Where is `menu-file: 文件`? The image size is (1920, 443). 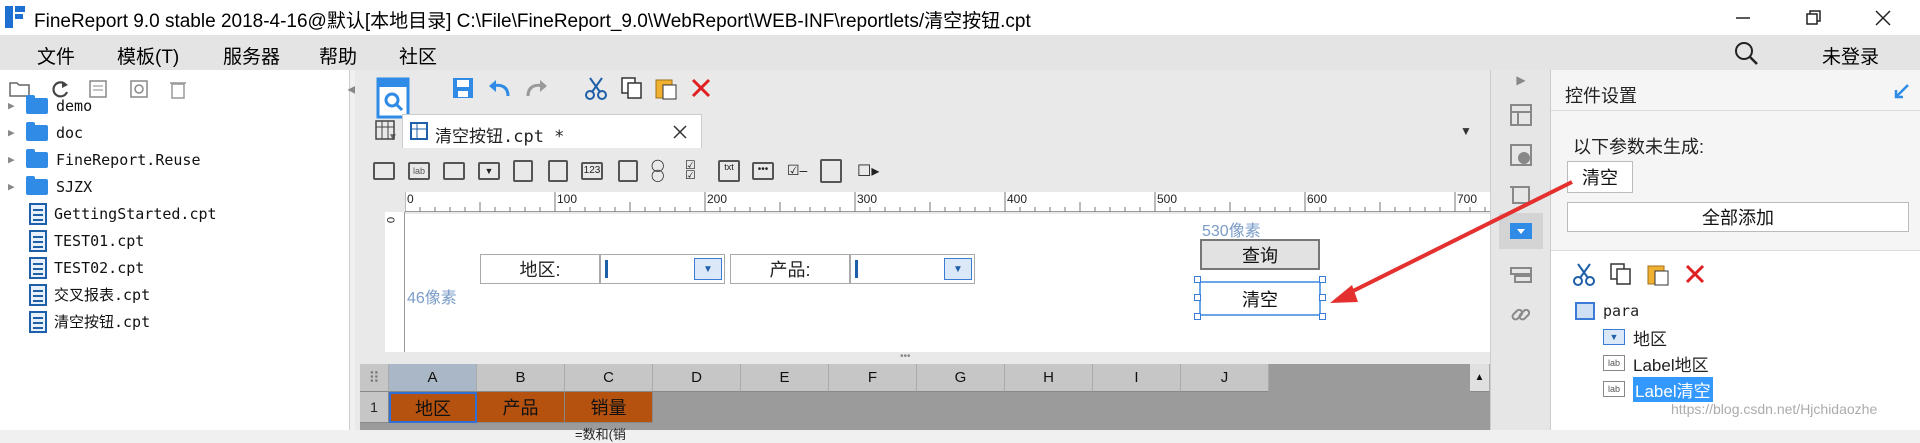
menu-file: 文件 is located at coordinates (56, 55).